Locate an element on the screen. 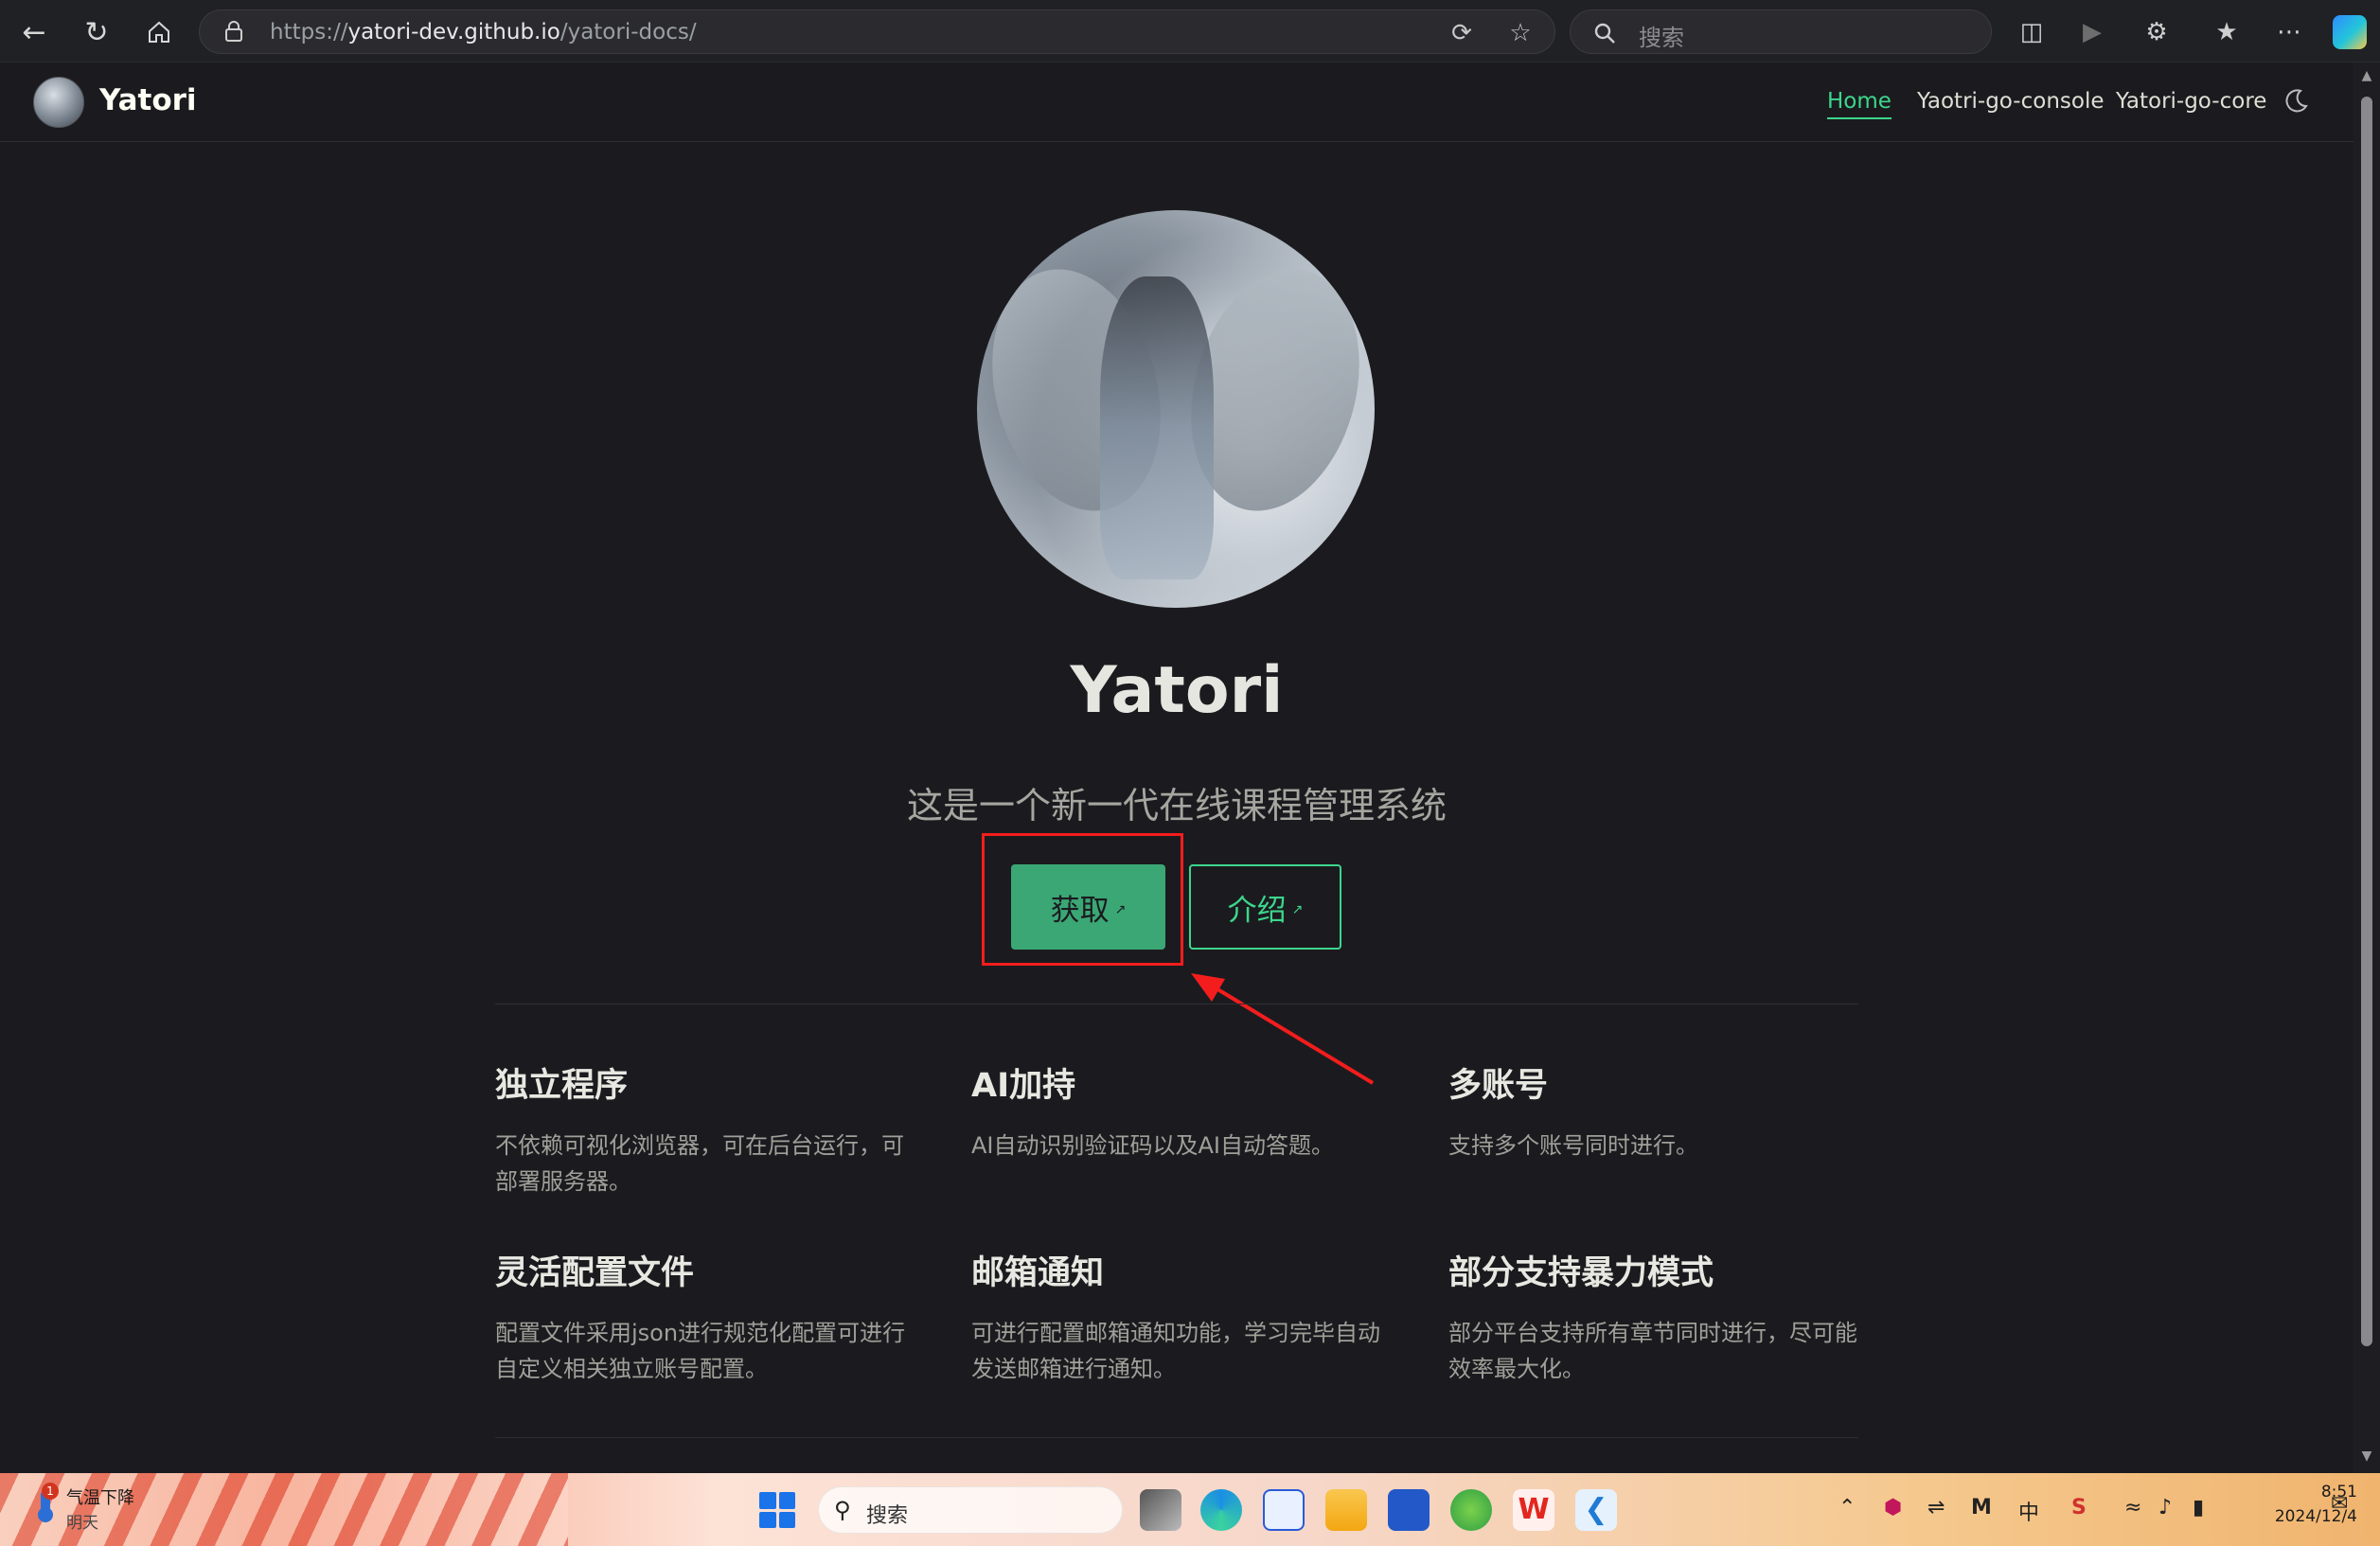 This screenshot has height=1546, width=2380. feature-card: 邮箱通知 可进行配置邮箱通知功能，学习完毕自动 发送邮箱进行通知。 is located at coordinates (1179, 1316).